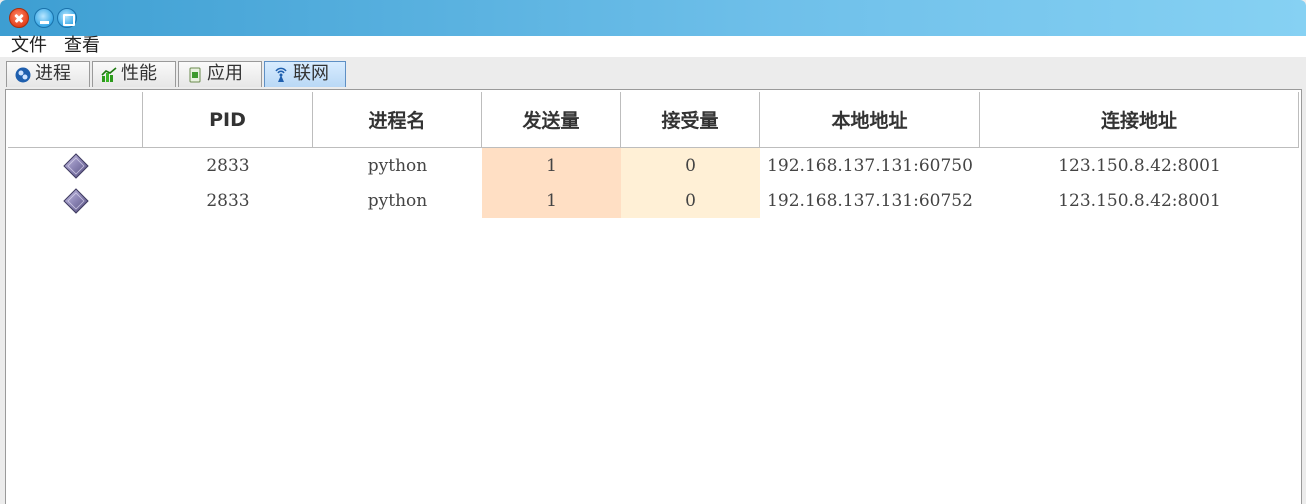  Describe the element at coordinates (23, 75) in the screenshot. I see `process-icon` at that location.